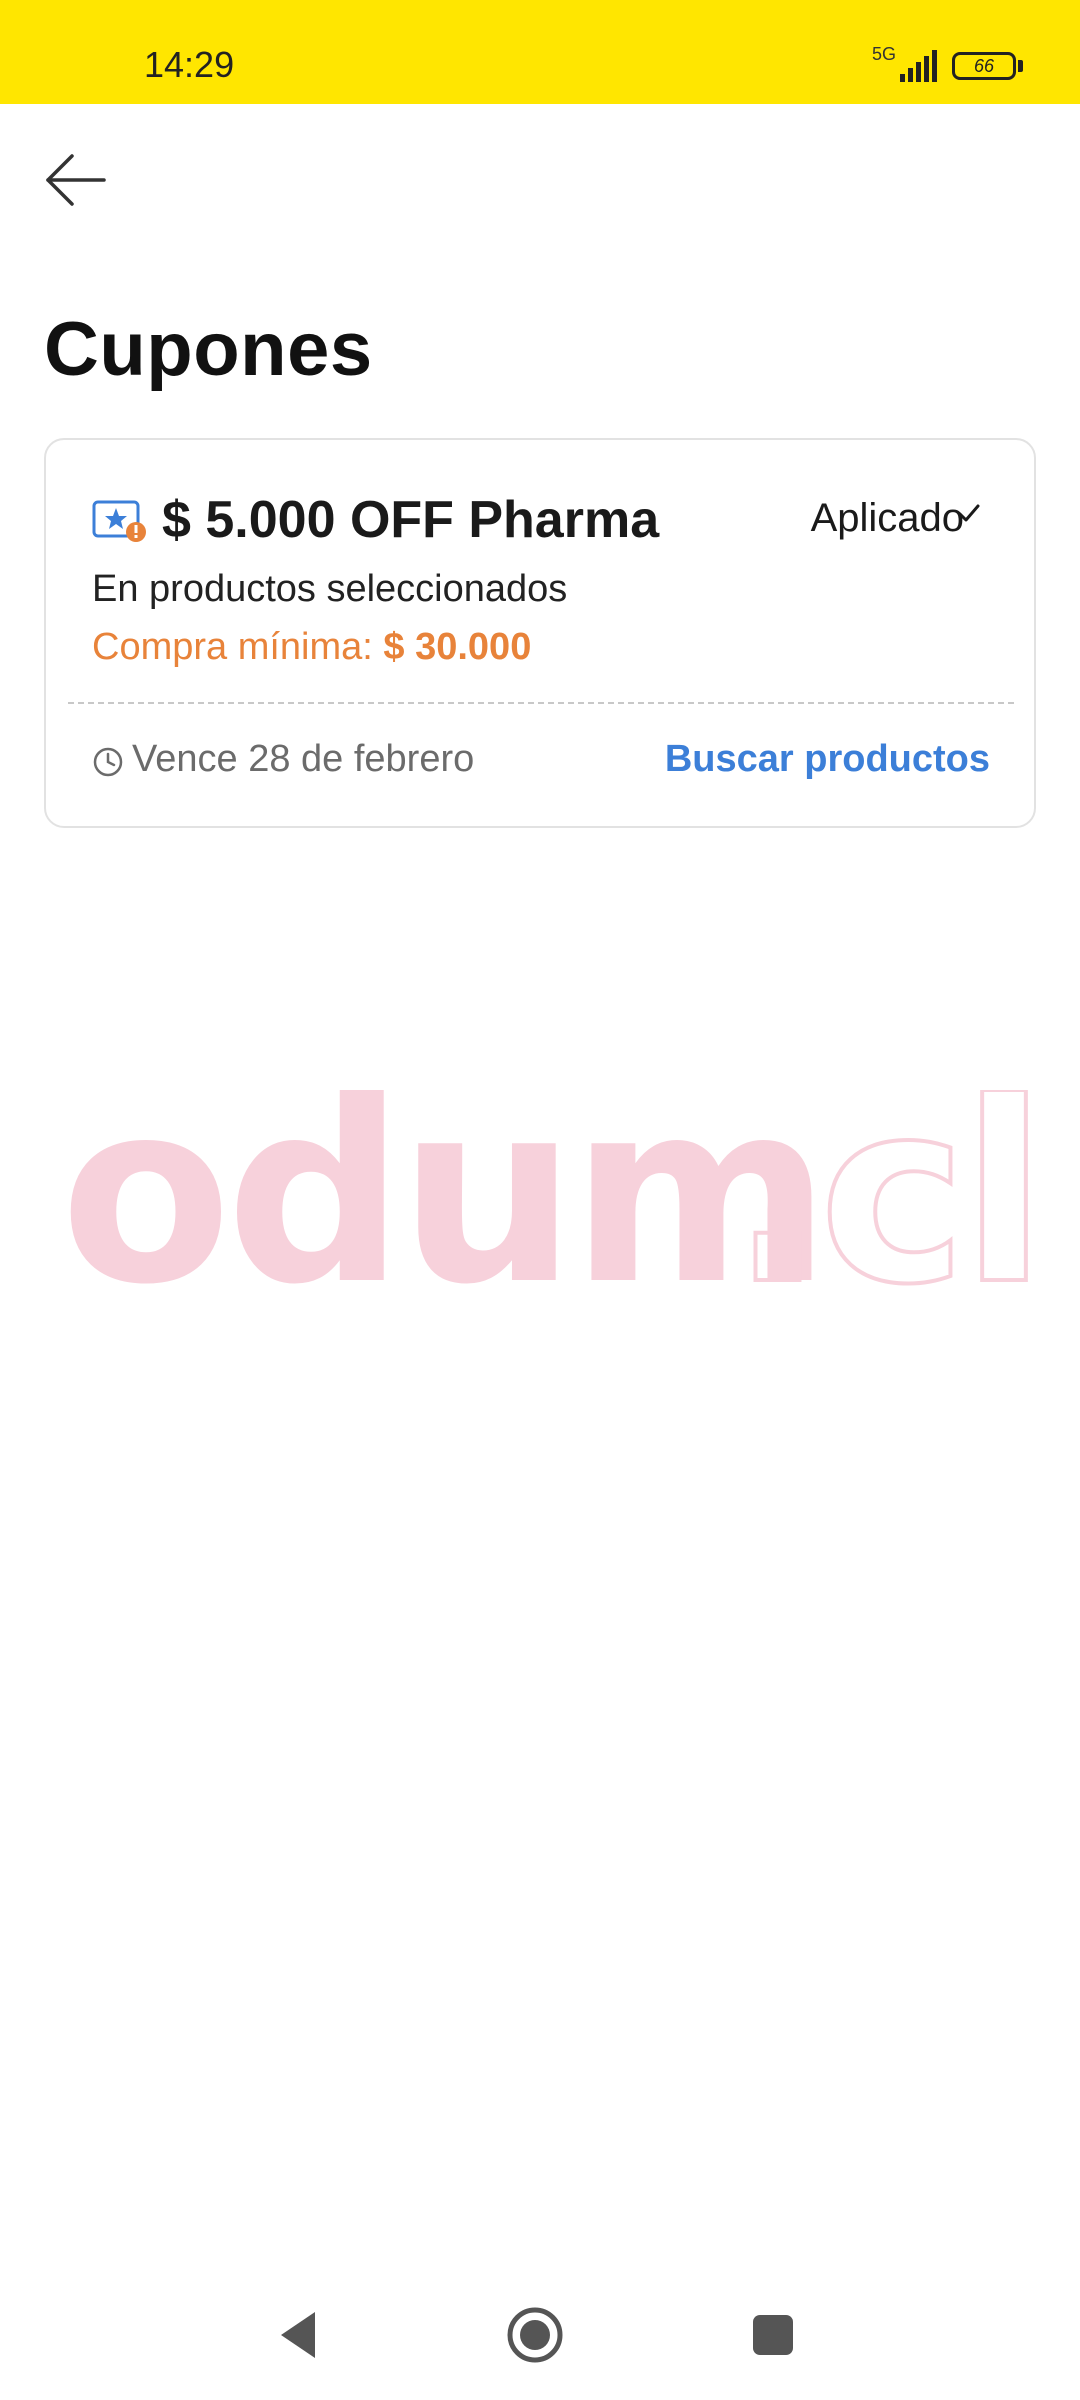 The image size is (1080, 2400). What do you see at coordinates (918, 66) in the screenshot?
I see `signal-icon` at bounding box center [918, 66].